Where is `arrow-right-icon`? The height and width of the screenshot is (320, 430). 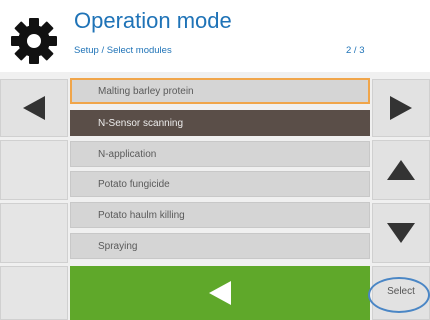 arrow-right-icon is located at coordinates (401, 108).